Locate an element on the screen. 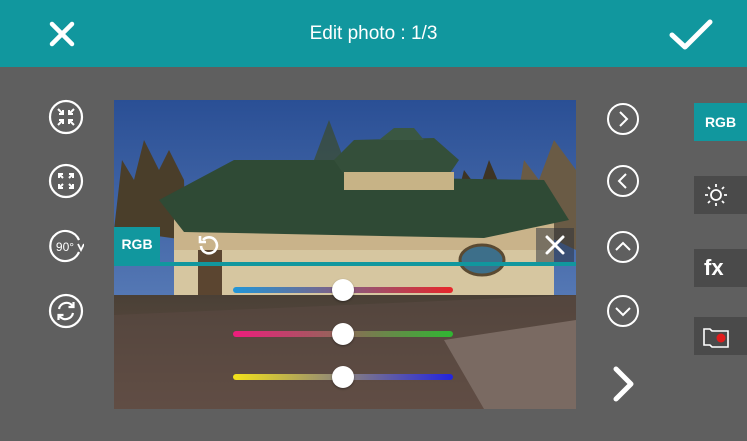  record-button is located at coordinates (720, 336).